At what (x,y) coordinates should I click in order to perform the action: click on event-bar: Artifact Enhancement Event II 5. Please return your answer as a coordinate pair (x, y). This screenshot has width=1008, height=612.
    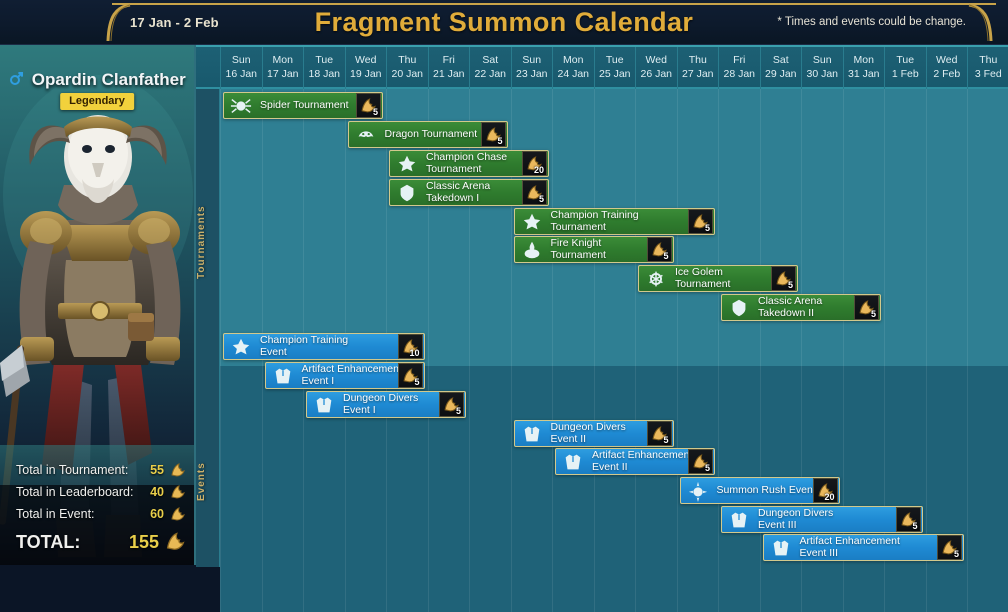
    Looking at the image, I should click on (635, 461).